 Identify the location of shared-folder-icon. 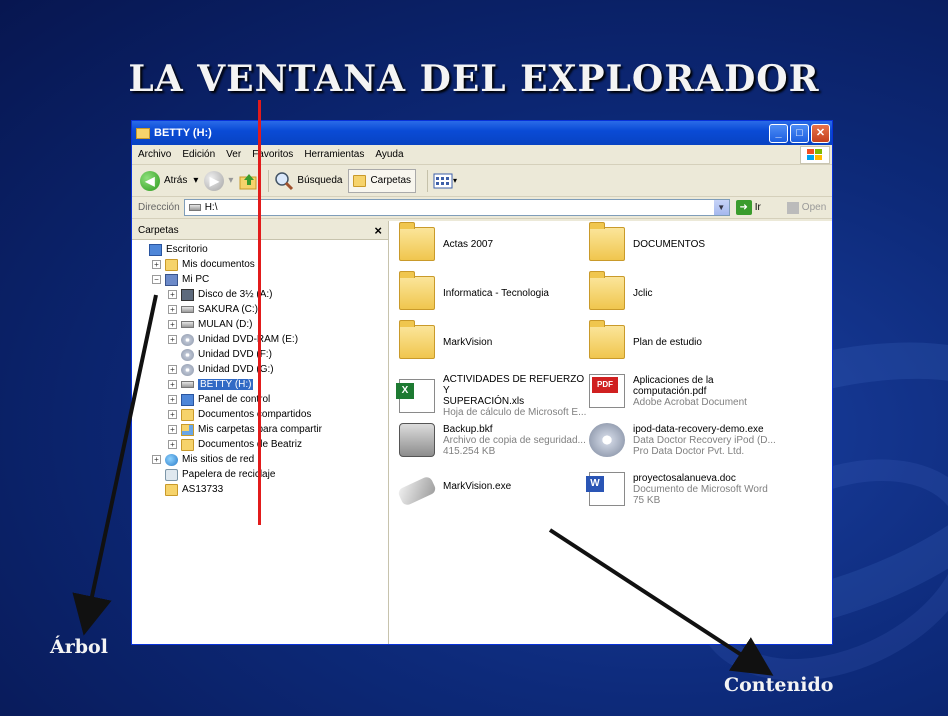
(187, 429).